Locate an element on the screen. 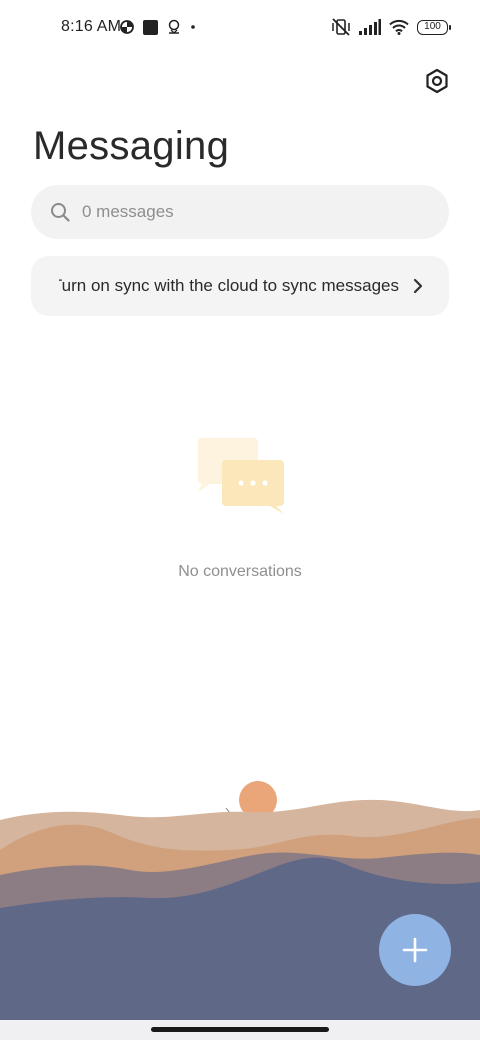  plus-icon is located at coordinates (415, 950).